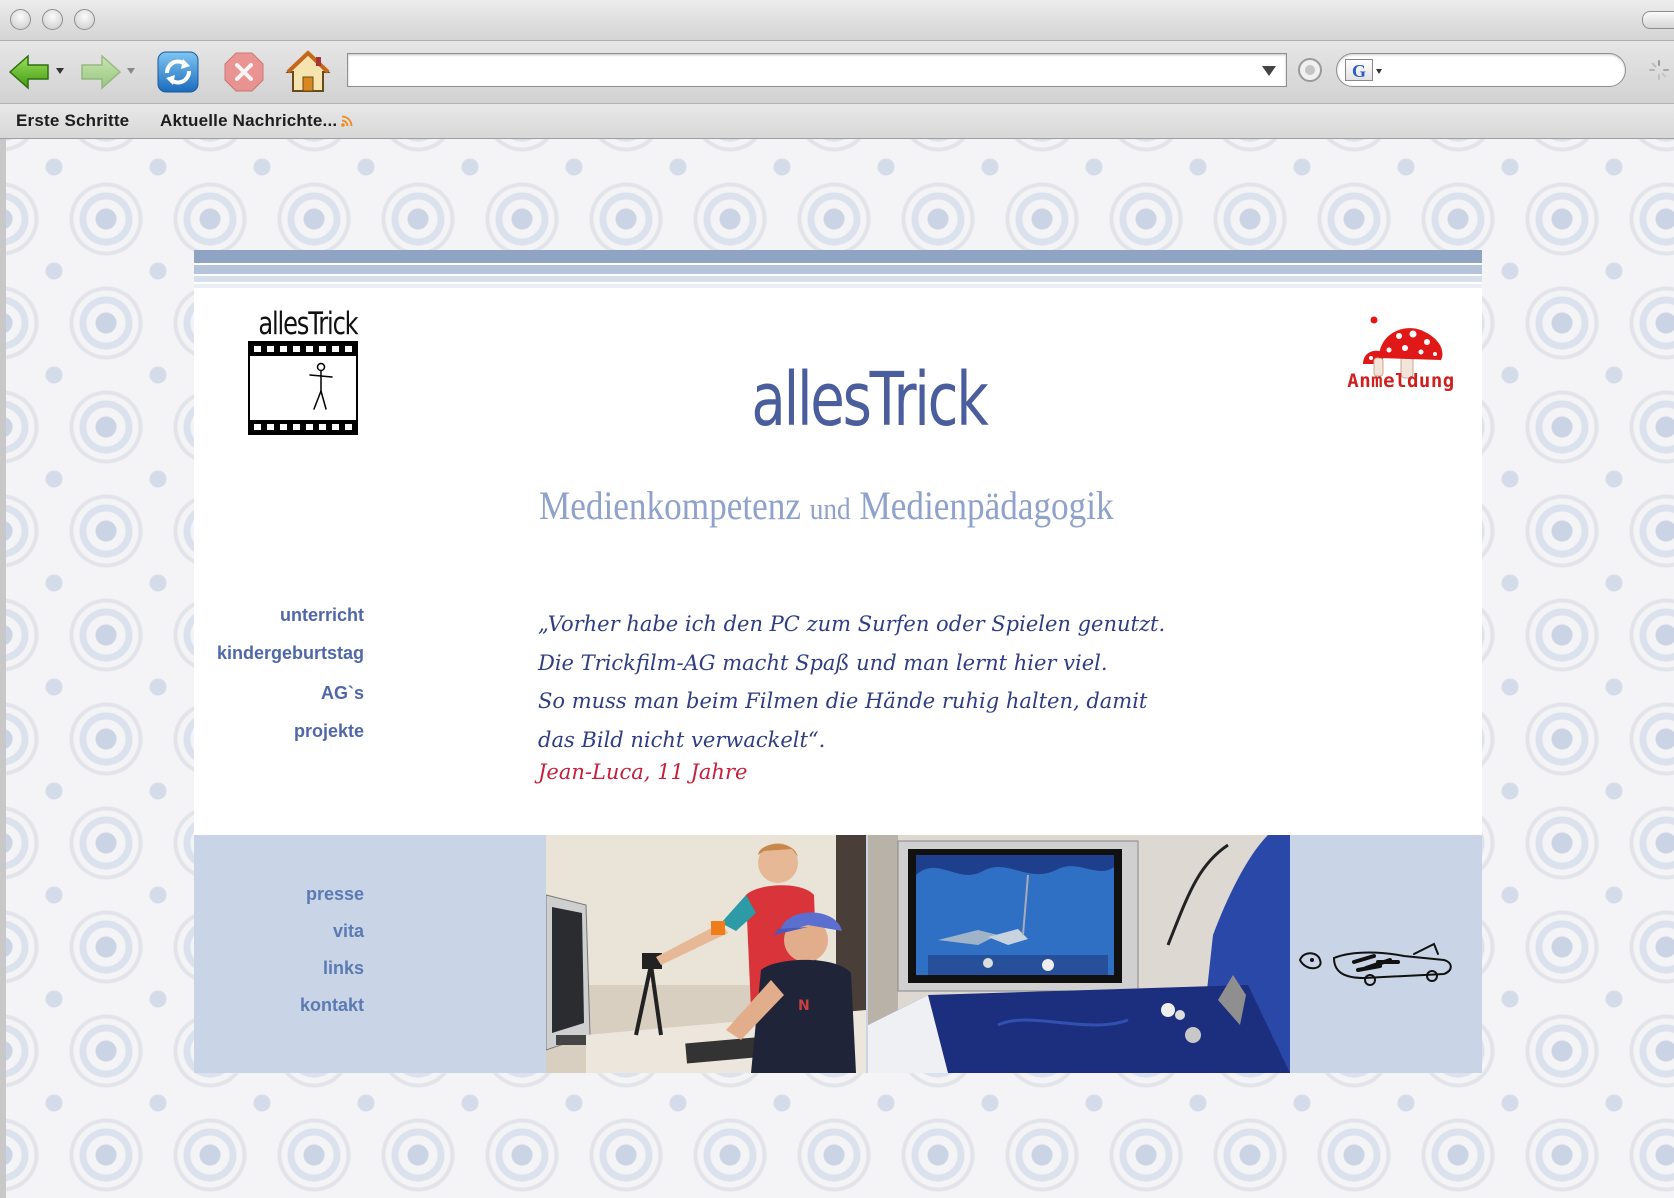  I want to click on stop-button, so click(244, 72).